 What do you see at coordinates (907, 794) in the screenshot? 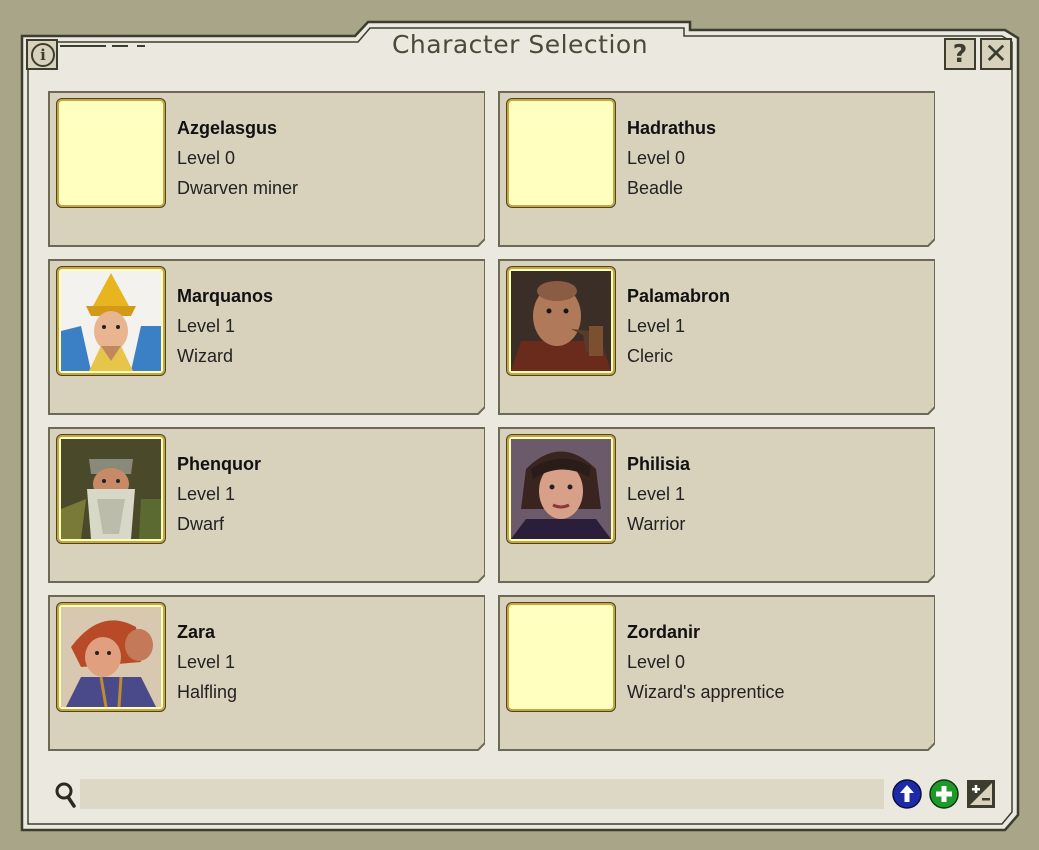
I see `import-button` at bounding box center [907, 794].